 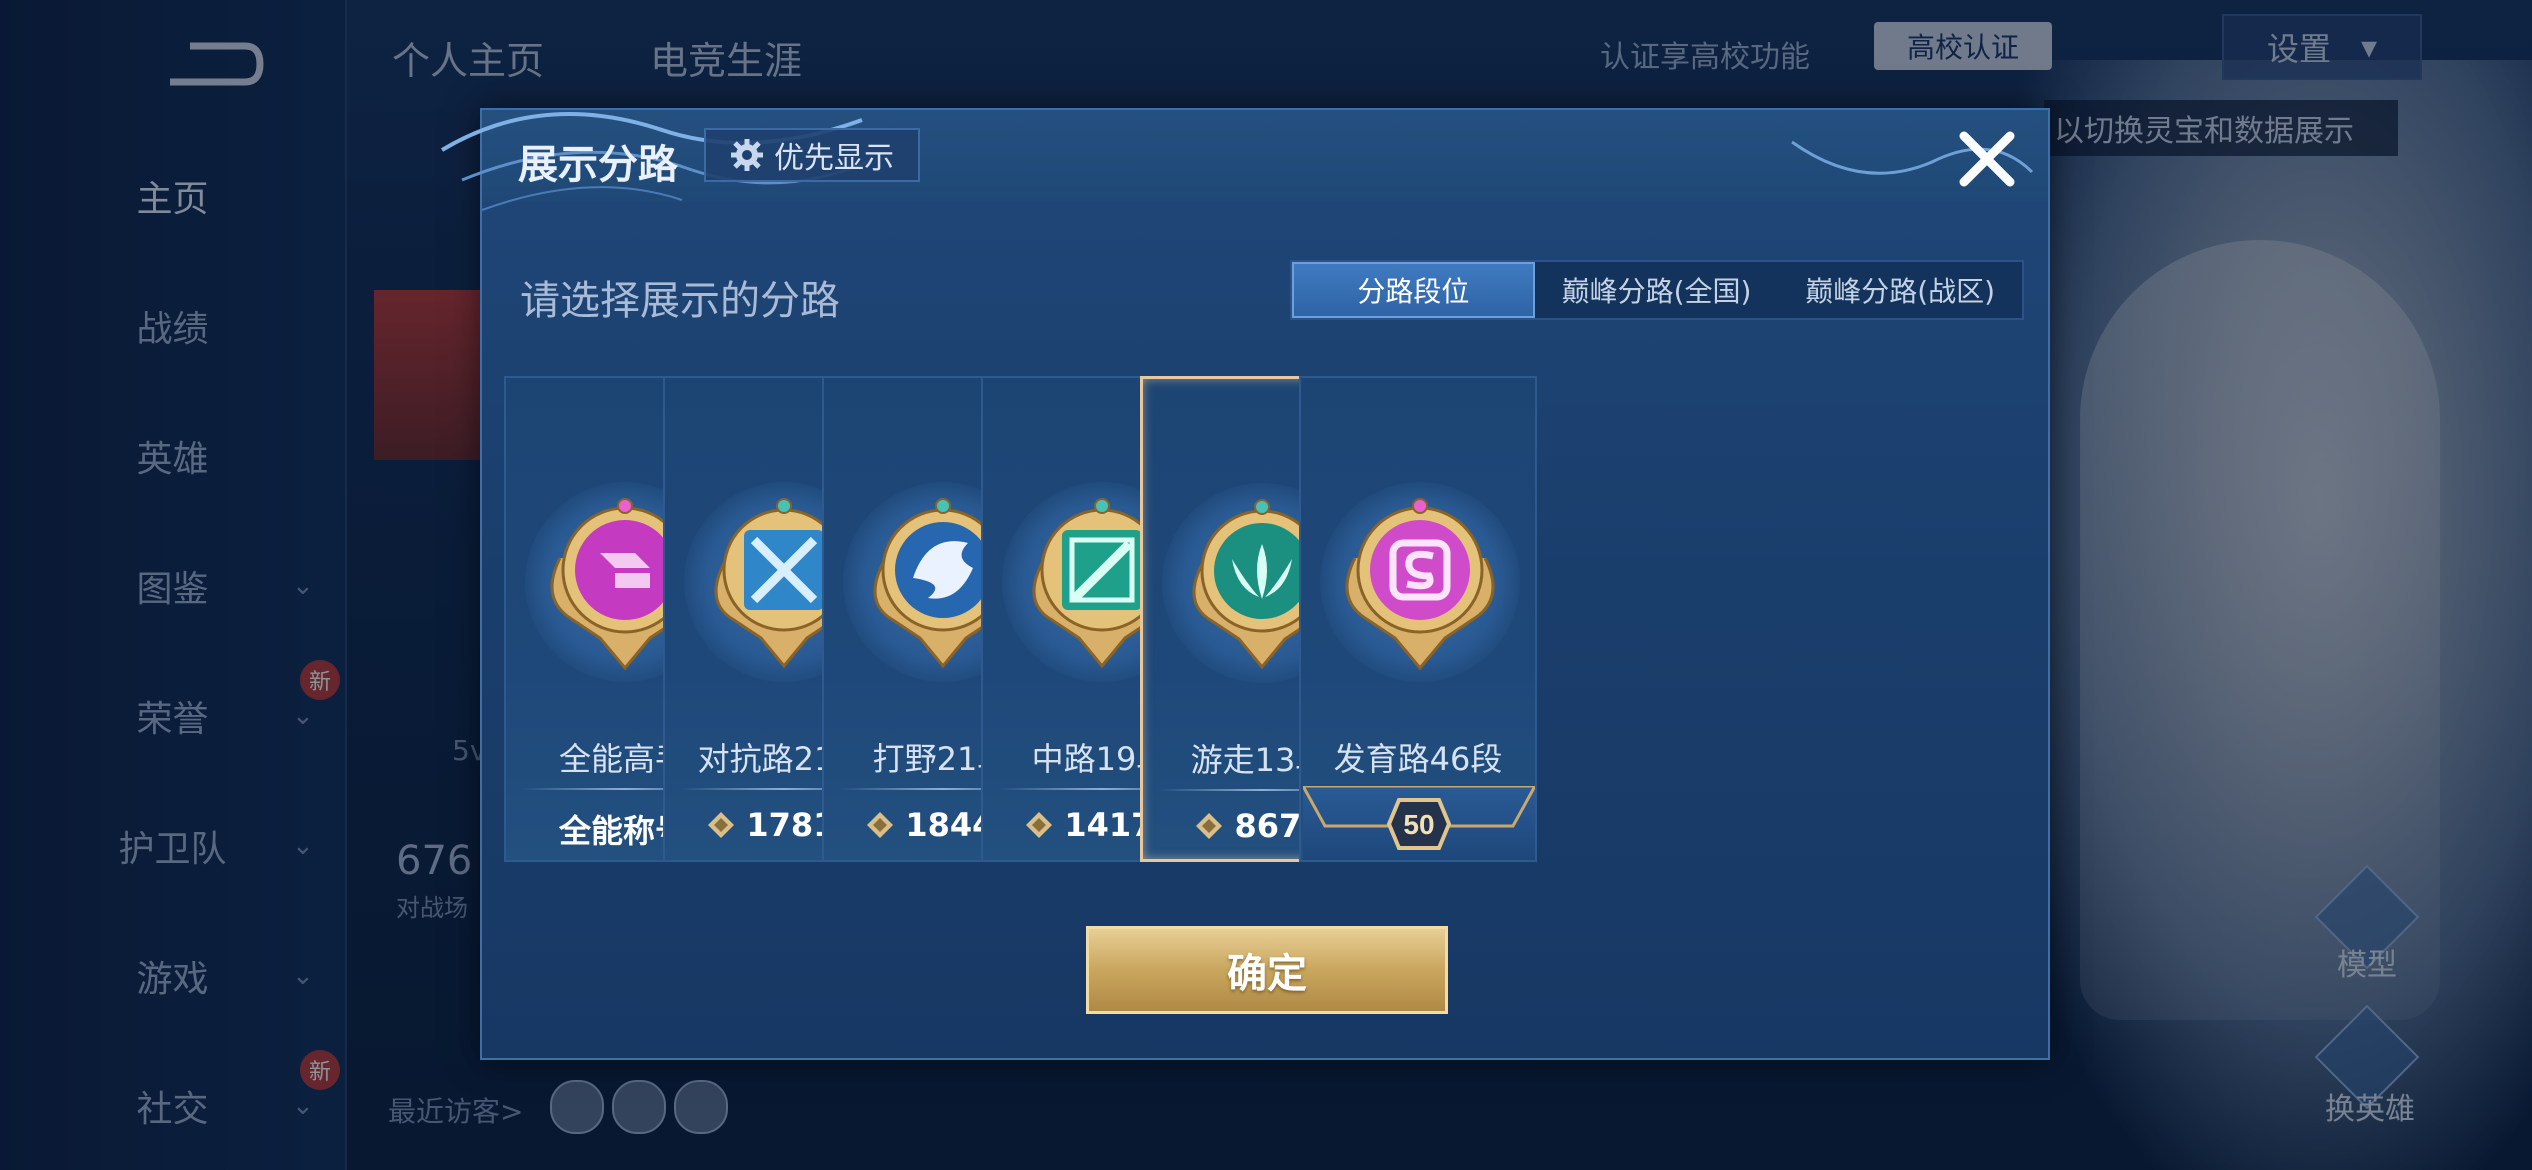 I want to click on lane-card-farm-lane: 发育路46段 50, so click(x=1418, y=619).